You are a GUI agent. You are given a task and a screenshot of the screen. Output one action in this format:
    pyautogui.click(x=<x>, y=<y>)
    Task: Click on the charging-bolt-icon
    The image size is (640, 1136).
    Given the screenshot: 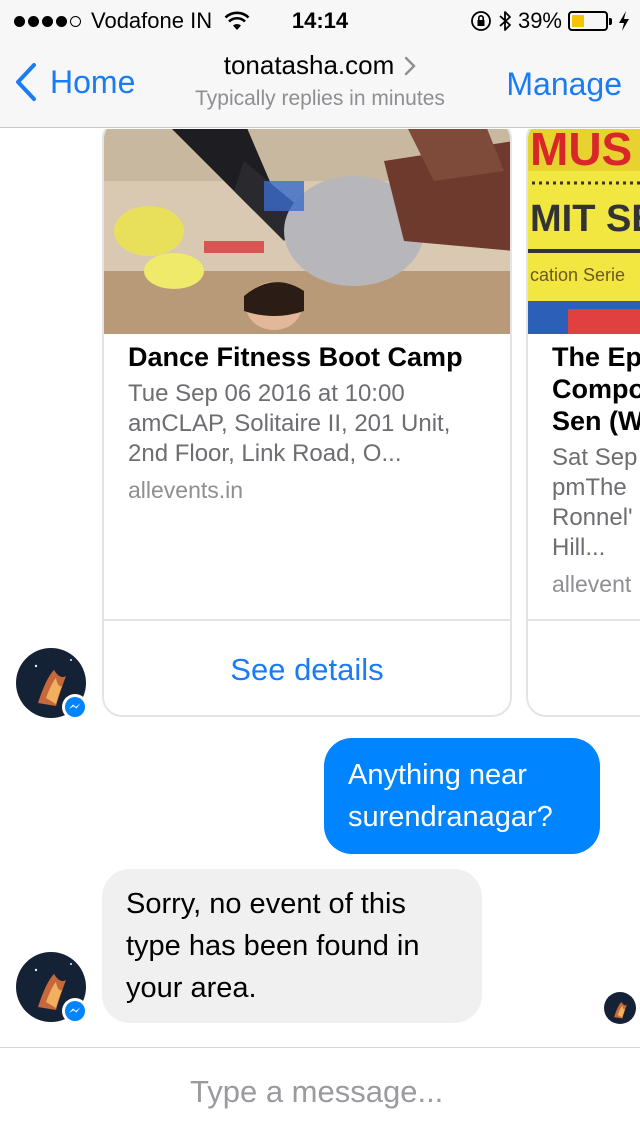 What is the action you would take?
    pyautogui.click(x=624, y=21)
    